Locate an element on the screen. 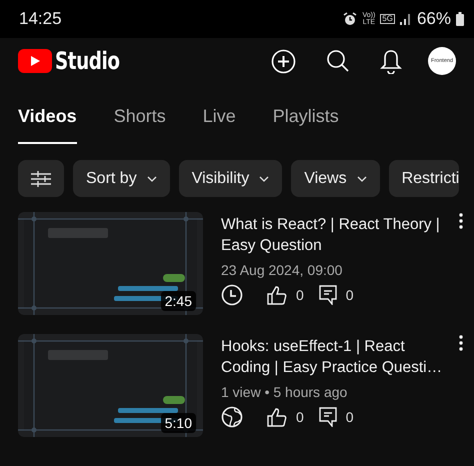 The image size is (474, 466). play-logo-icon is located at coordinates (35, 61).